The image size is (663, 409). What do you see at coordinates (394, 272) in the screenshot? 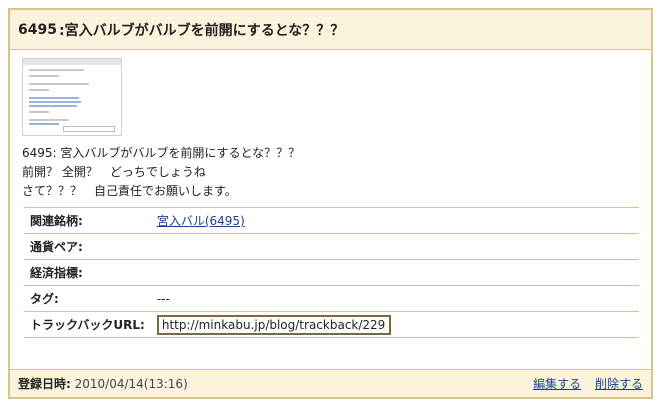
I see `economic-indicator-value` at bounding box center [394, 272].